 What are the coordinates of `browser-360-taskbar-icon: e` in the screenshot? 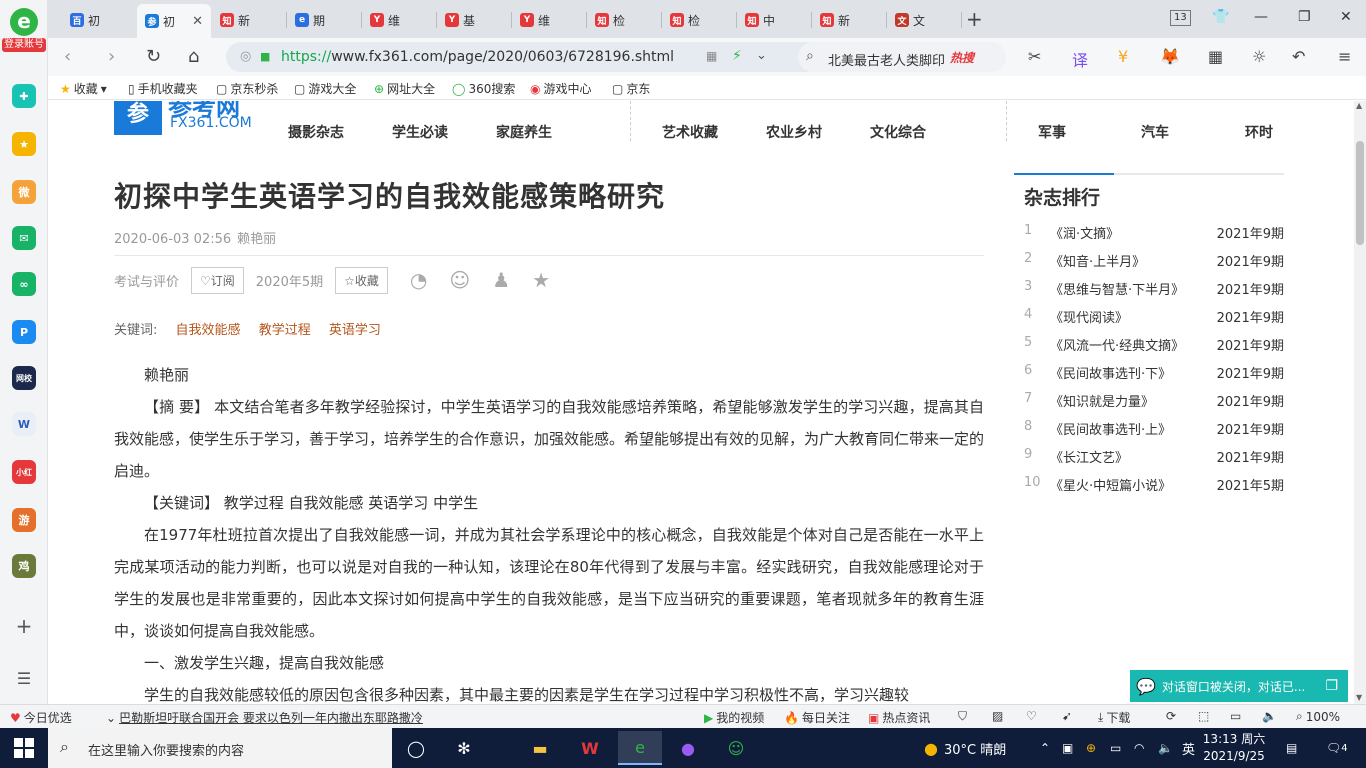 It's located at (640, 748).